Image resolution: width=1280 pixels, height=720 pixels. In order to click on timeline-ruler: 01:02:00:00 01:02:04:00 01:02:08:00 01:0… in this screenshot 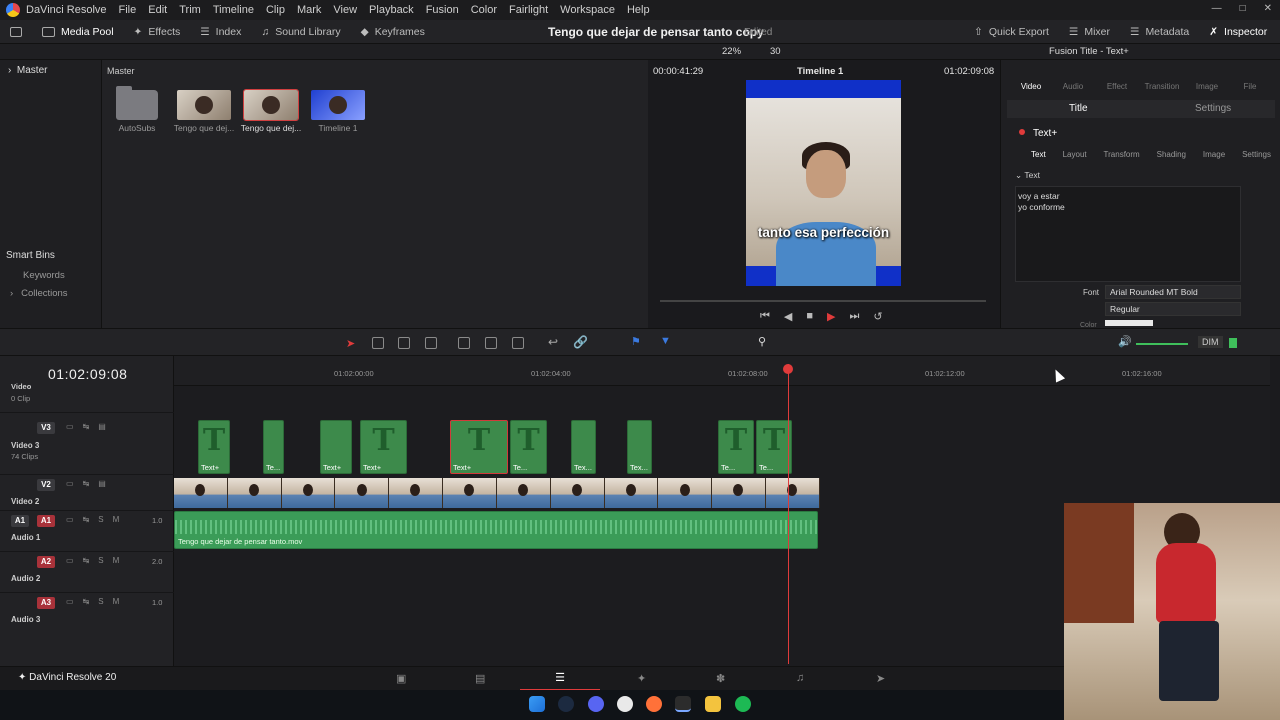, I will do `click(722, 371)`.